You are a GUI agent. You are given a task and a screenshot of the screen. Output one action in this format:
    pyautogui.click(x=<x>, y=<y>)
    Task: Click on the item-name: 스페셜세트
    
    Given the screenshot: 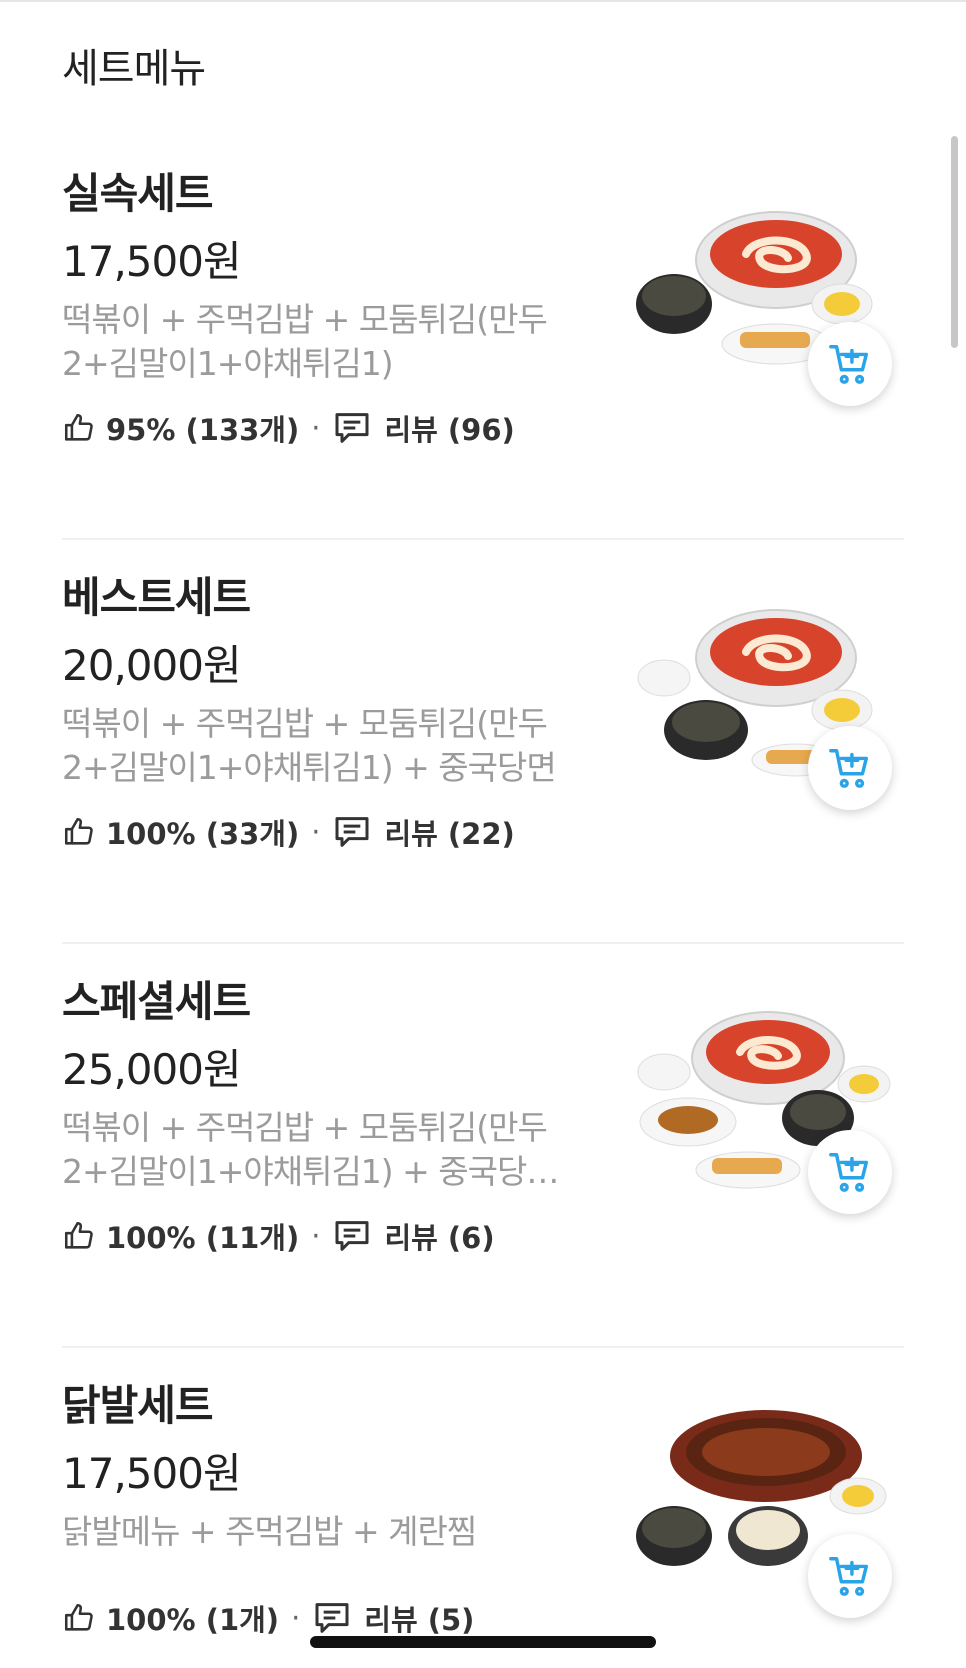 What is the action you would take?
    pyautogui.click(x=156, y=1001)
    